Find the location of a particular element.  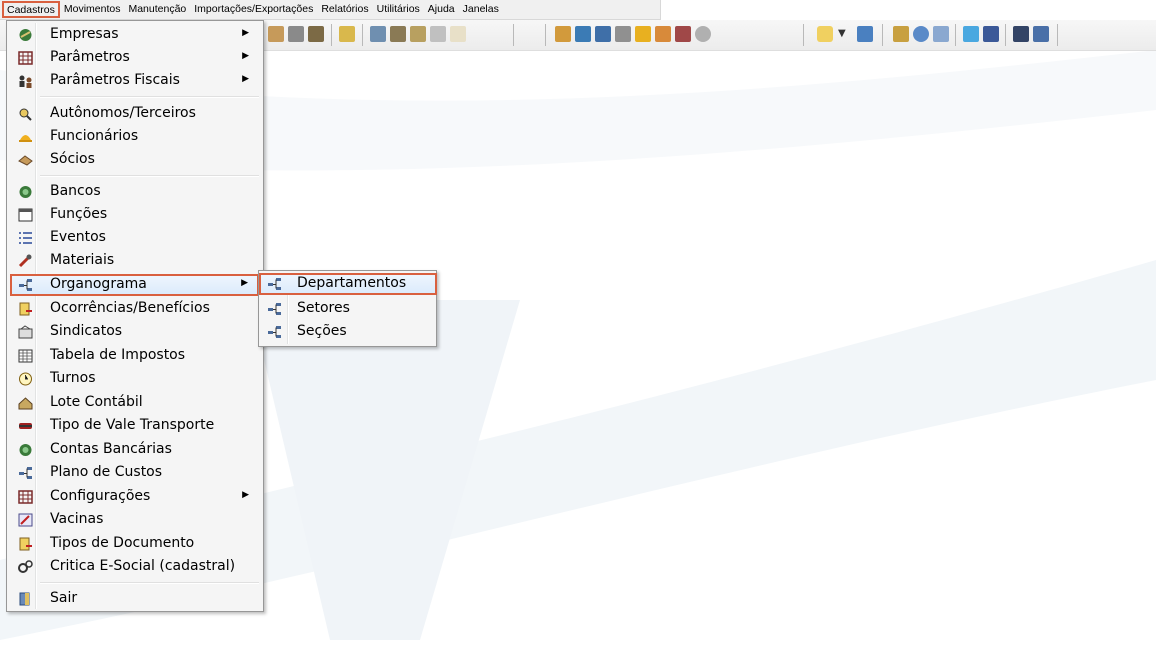

toolbar-copy-icon is located at coordinates (418, 34).